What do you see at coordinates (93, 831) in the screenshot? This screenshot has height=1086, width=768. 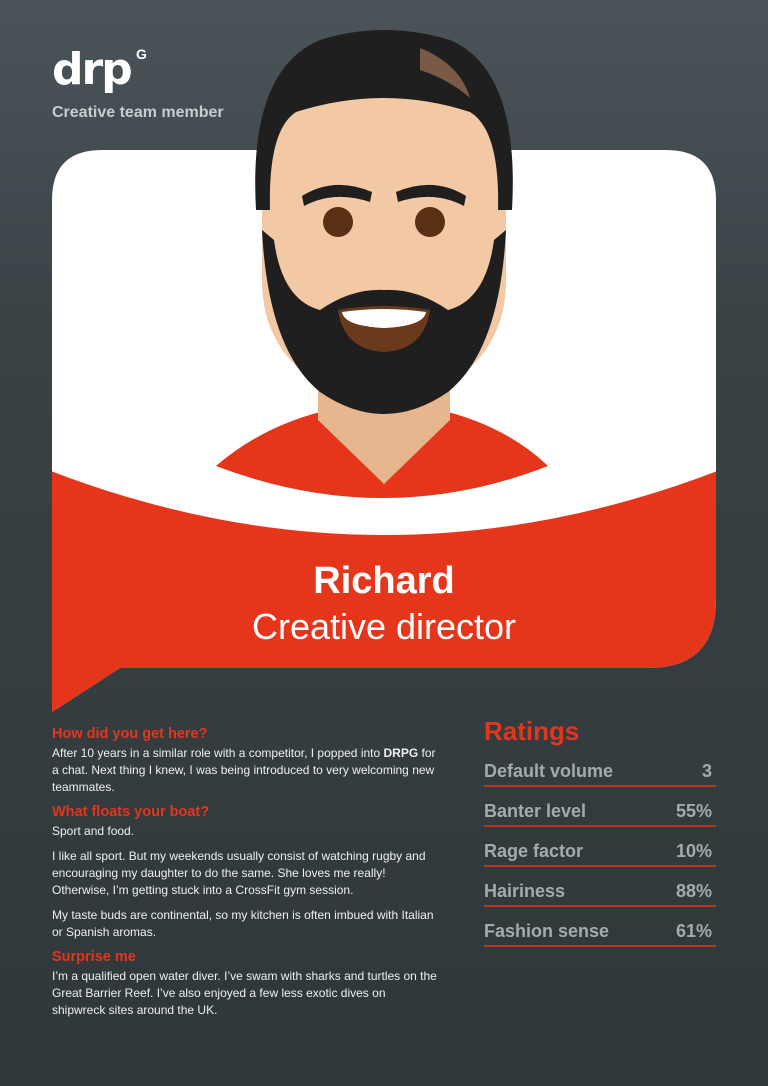 I see `bio-paragraph: Sport and food.` at bounding box center [93, 831].